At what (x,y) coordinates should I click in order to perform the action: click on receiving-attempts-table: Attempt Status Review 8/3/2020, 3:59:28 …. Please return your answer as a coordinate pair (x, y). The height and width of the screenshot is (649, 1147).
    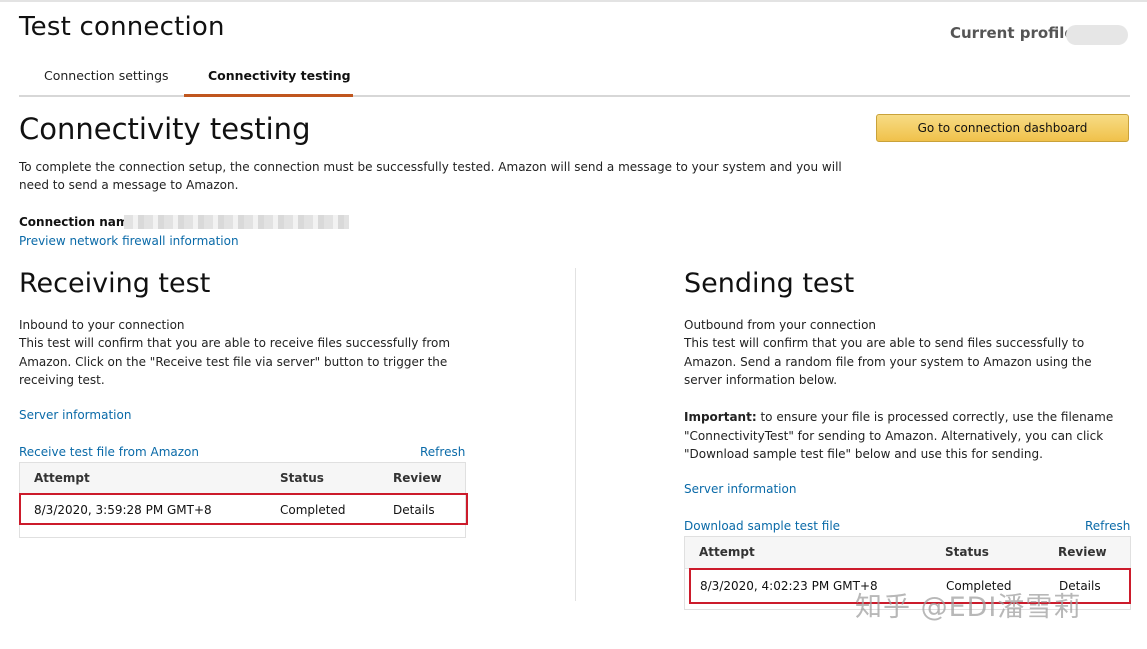
    Looking at the image, I should click on (243, 500).